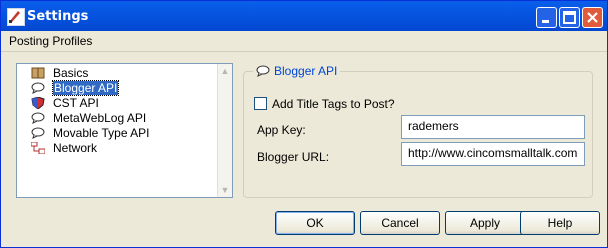 The width and height of the screenshot is (608, 248). I want to click on blogger-url-field: http://www.cincomsmalltalk.com, so click(493, 154).